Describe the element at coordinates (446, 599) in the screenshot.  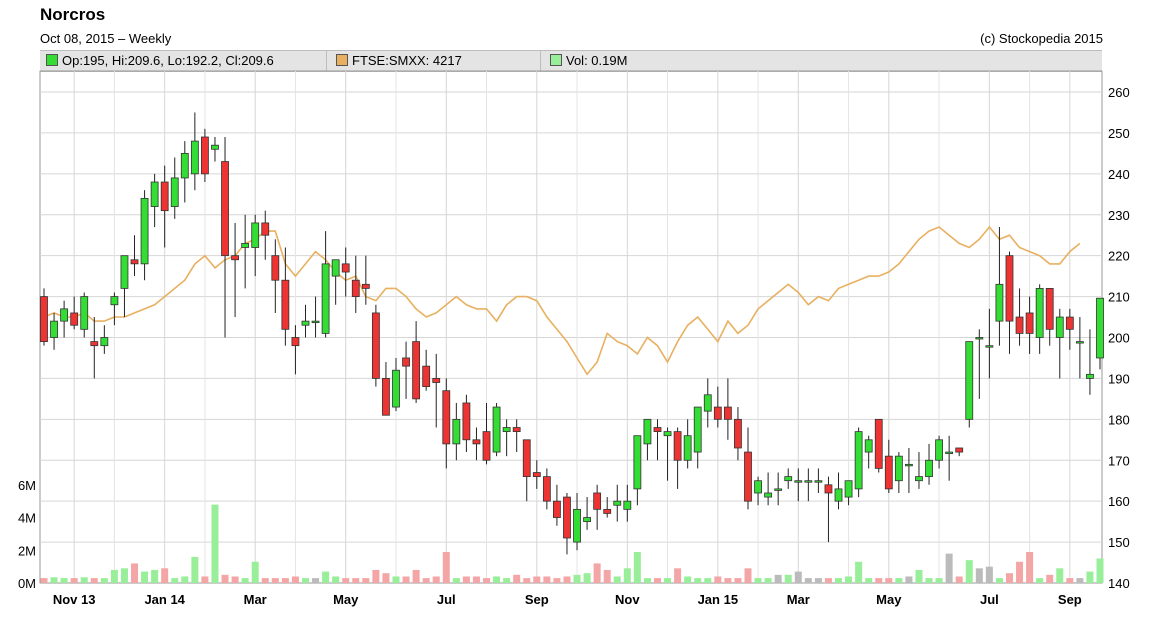
I see `x-tick-label: Jul` at that location.